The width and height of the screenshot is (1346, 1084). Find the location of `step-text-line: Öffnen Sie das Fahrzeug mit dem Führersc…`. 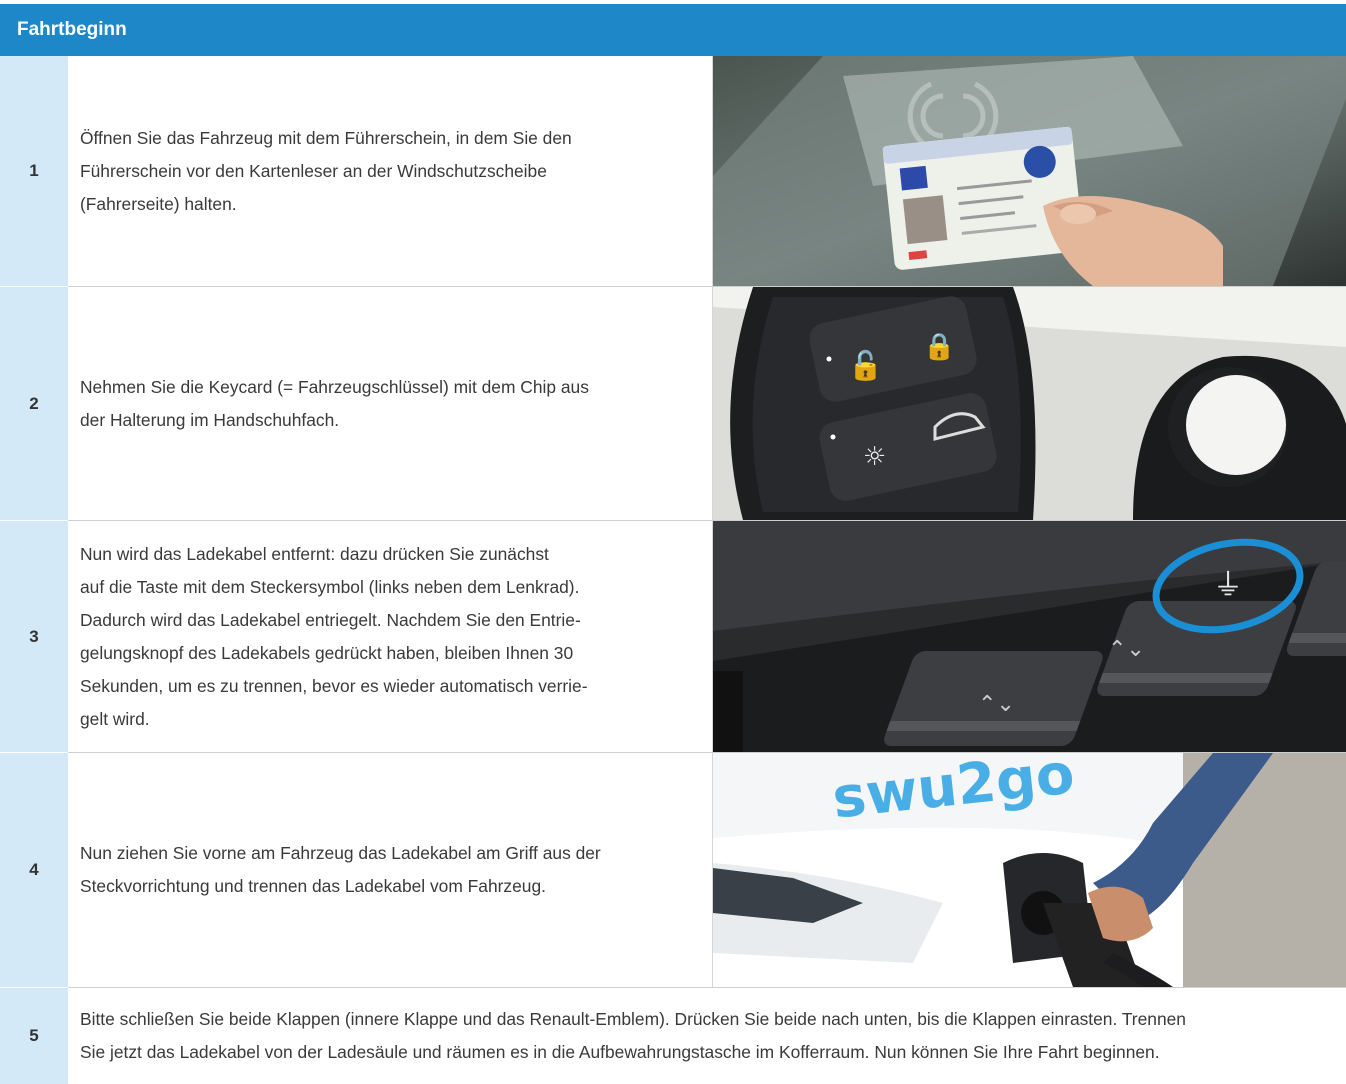

step-text-line: Öffnen Sie das Fahrzeug mit dem Führersc… is located at coordinates (326, 137).